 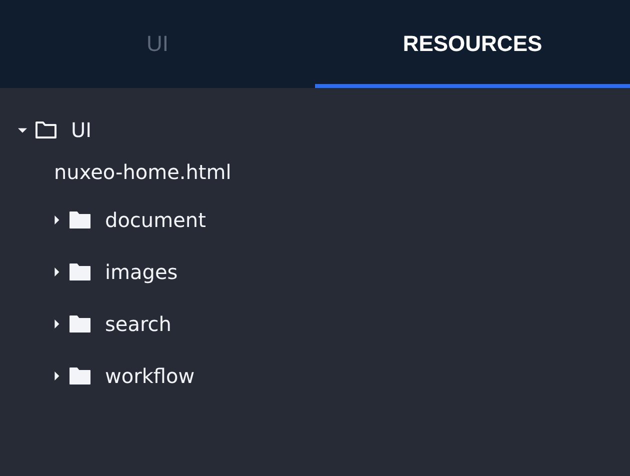 What do you see at coordinates (22, 130) in the screenshot?
I see `caret-down-icon` at bounding box center [22, 130].